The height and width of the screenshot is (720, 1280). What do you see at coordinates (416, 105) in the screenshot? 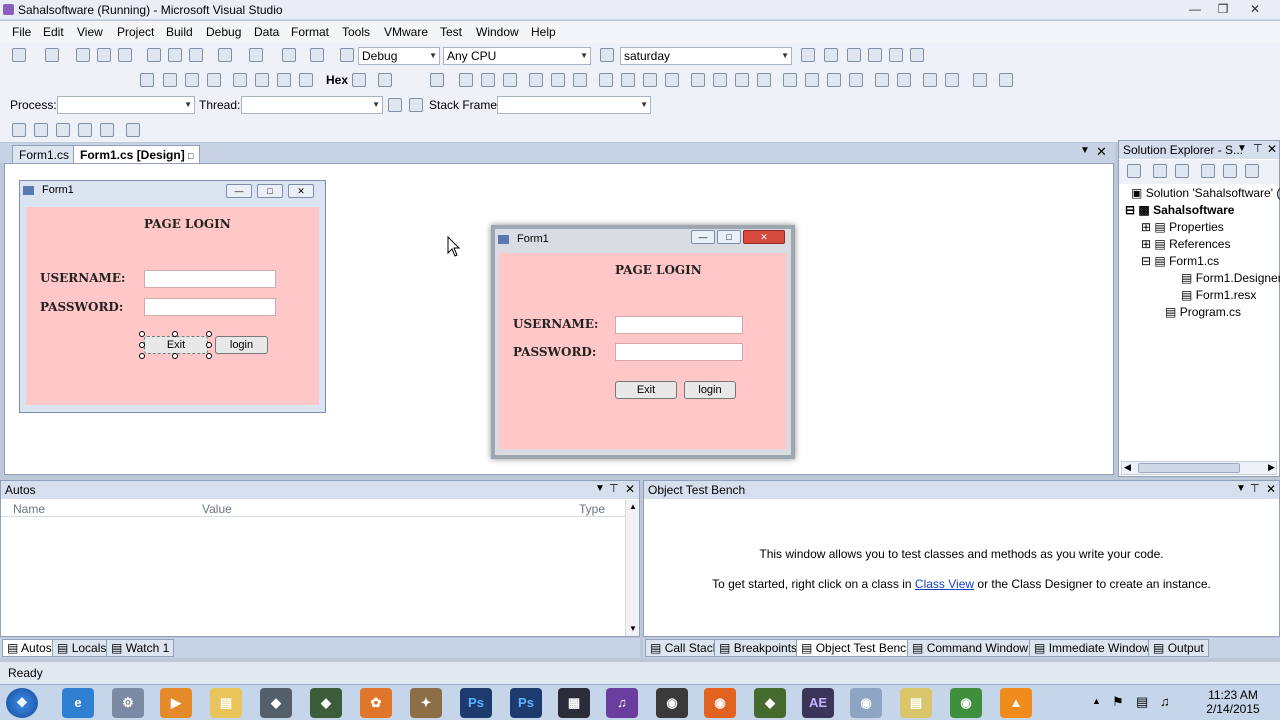
I see `flag-threads-icon` at bounding box center [416, 105].